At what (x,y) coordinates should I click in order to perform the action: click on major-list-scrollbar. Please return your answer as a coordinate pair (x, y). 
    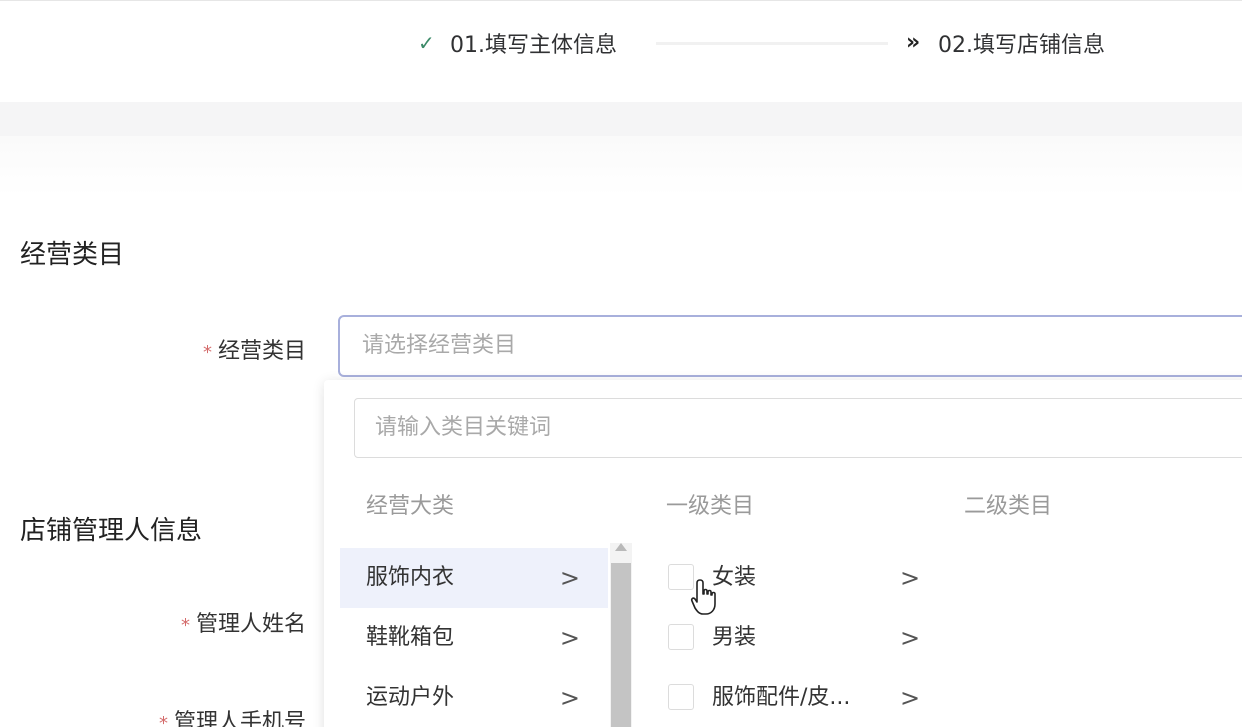
    Looking at the image, I should click on (621, 635).